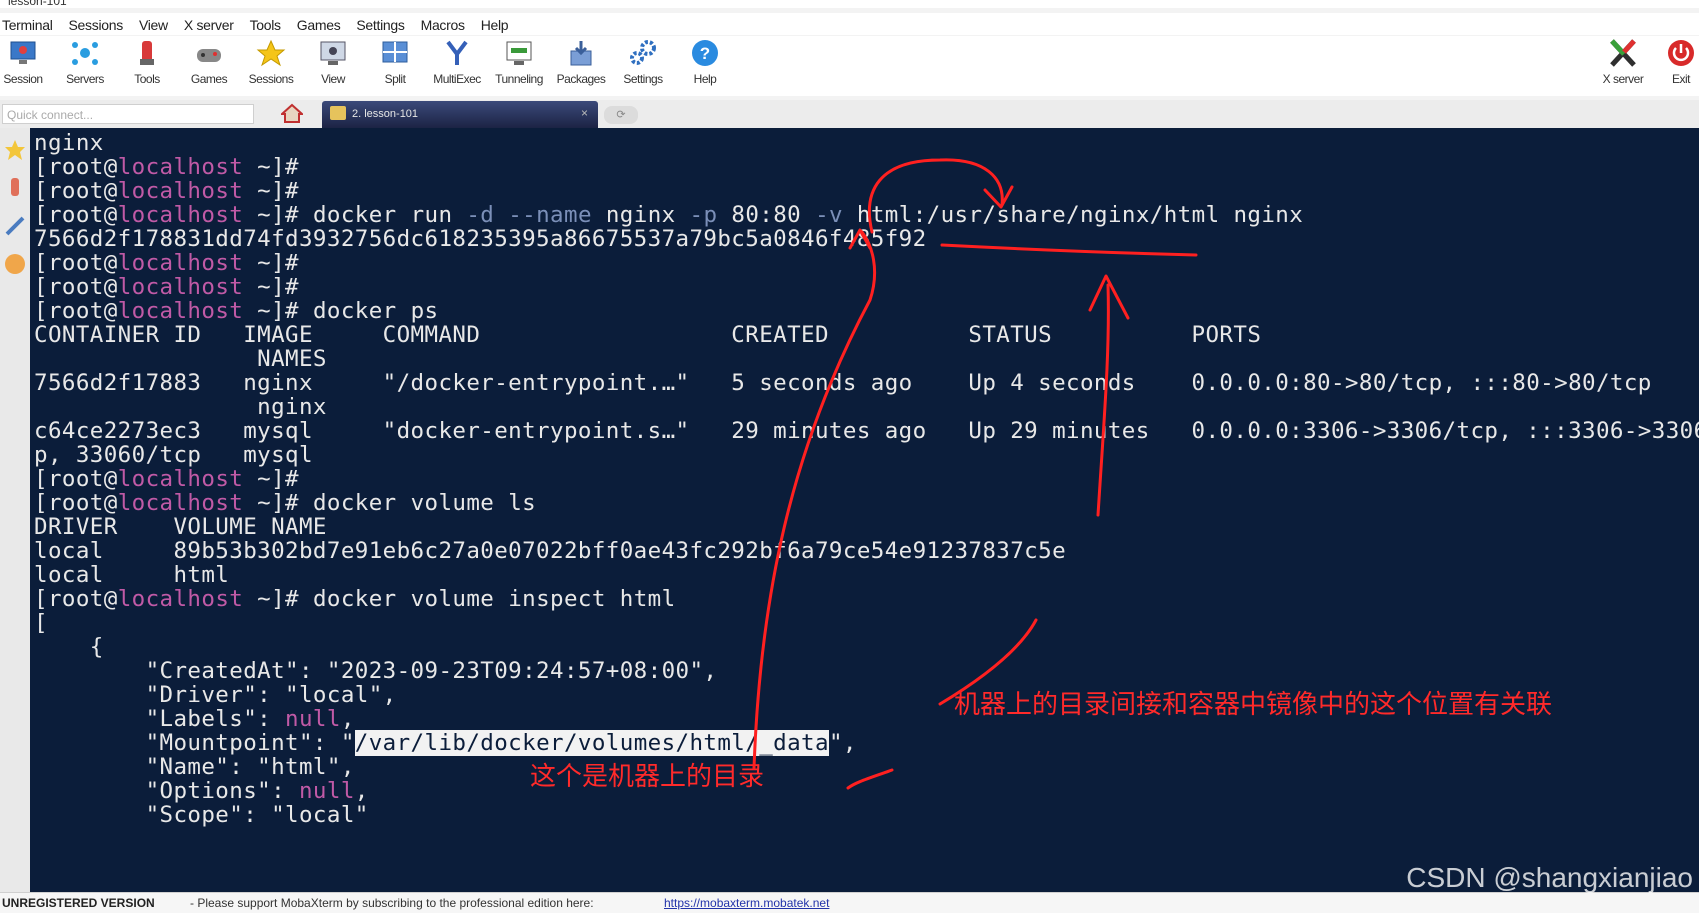  I want to click on arrow-to-mountpoint, so click(870, 779).